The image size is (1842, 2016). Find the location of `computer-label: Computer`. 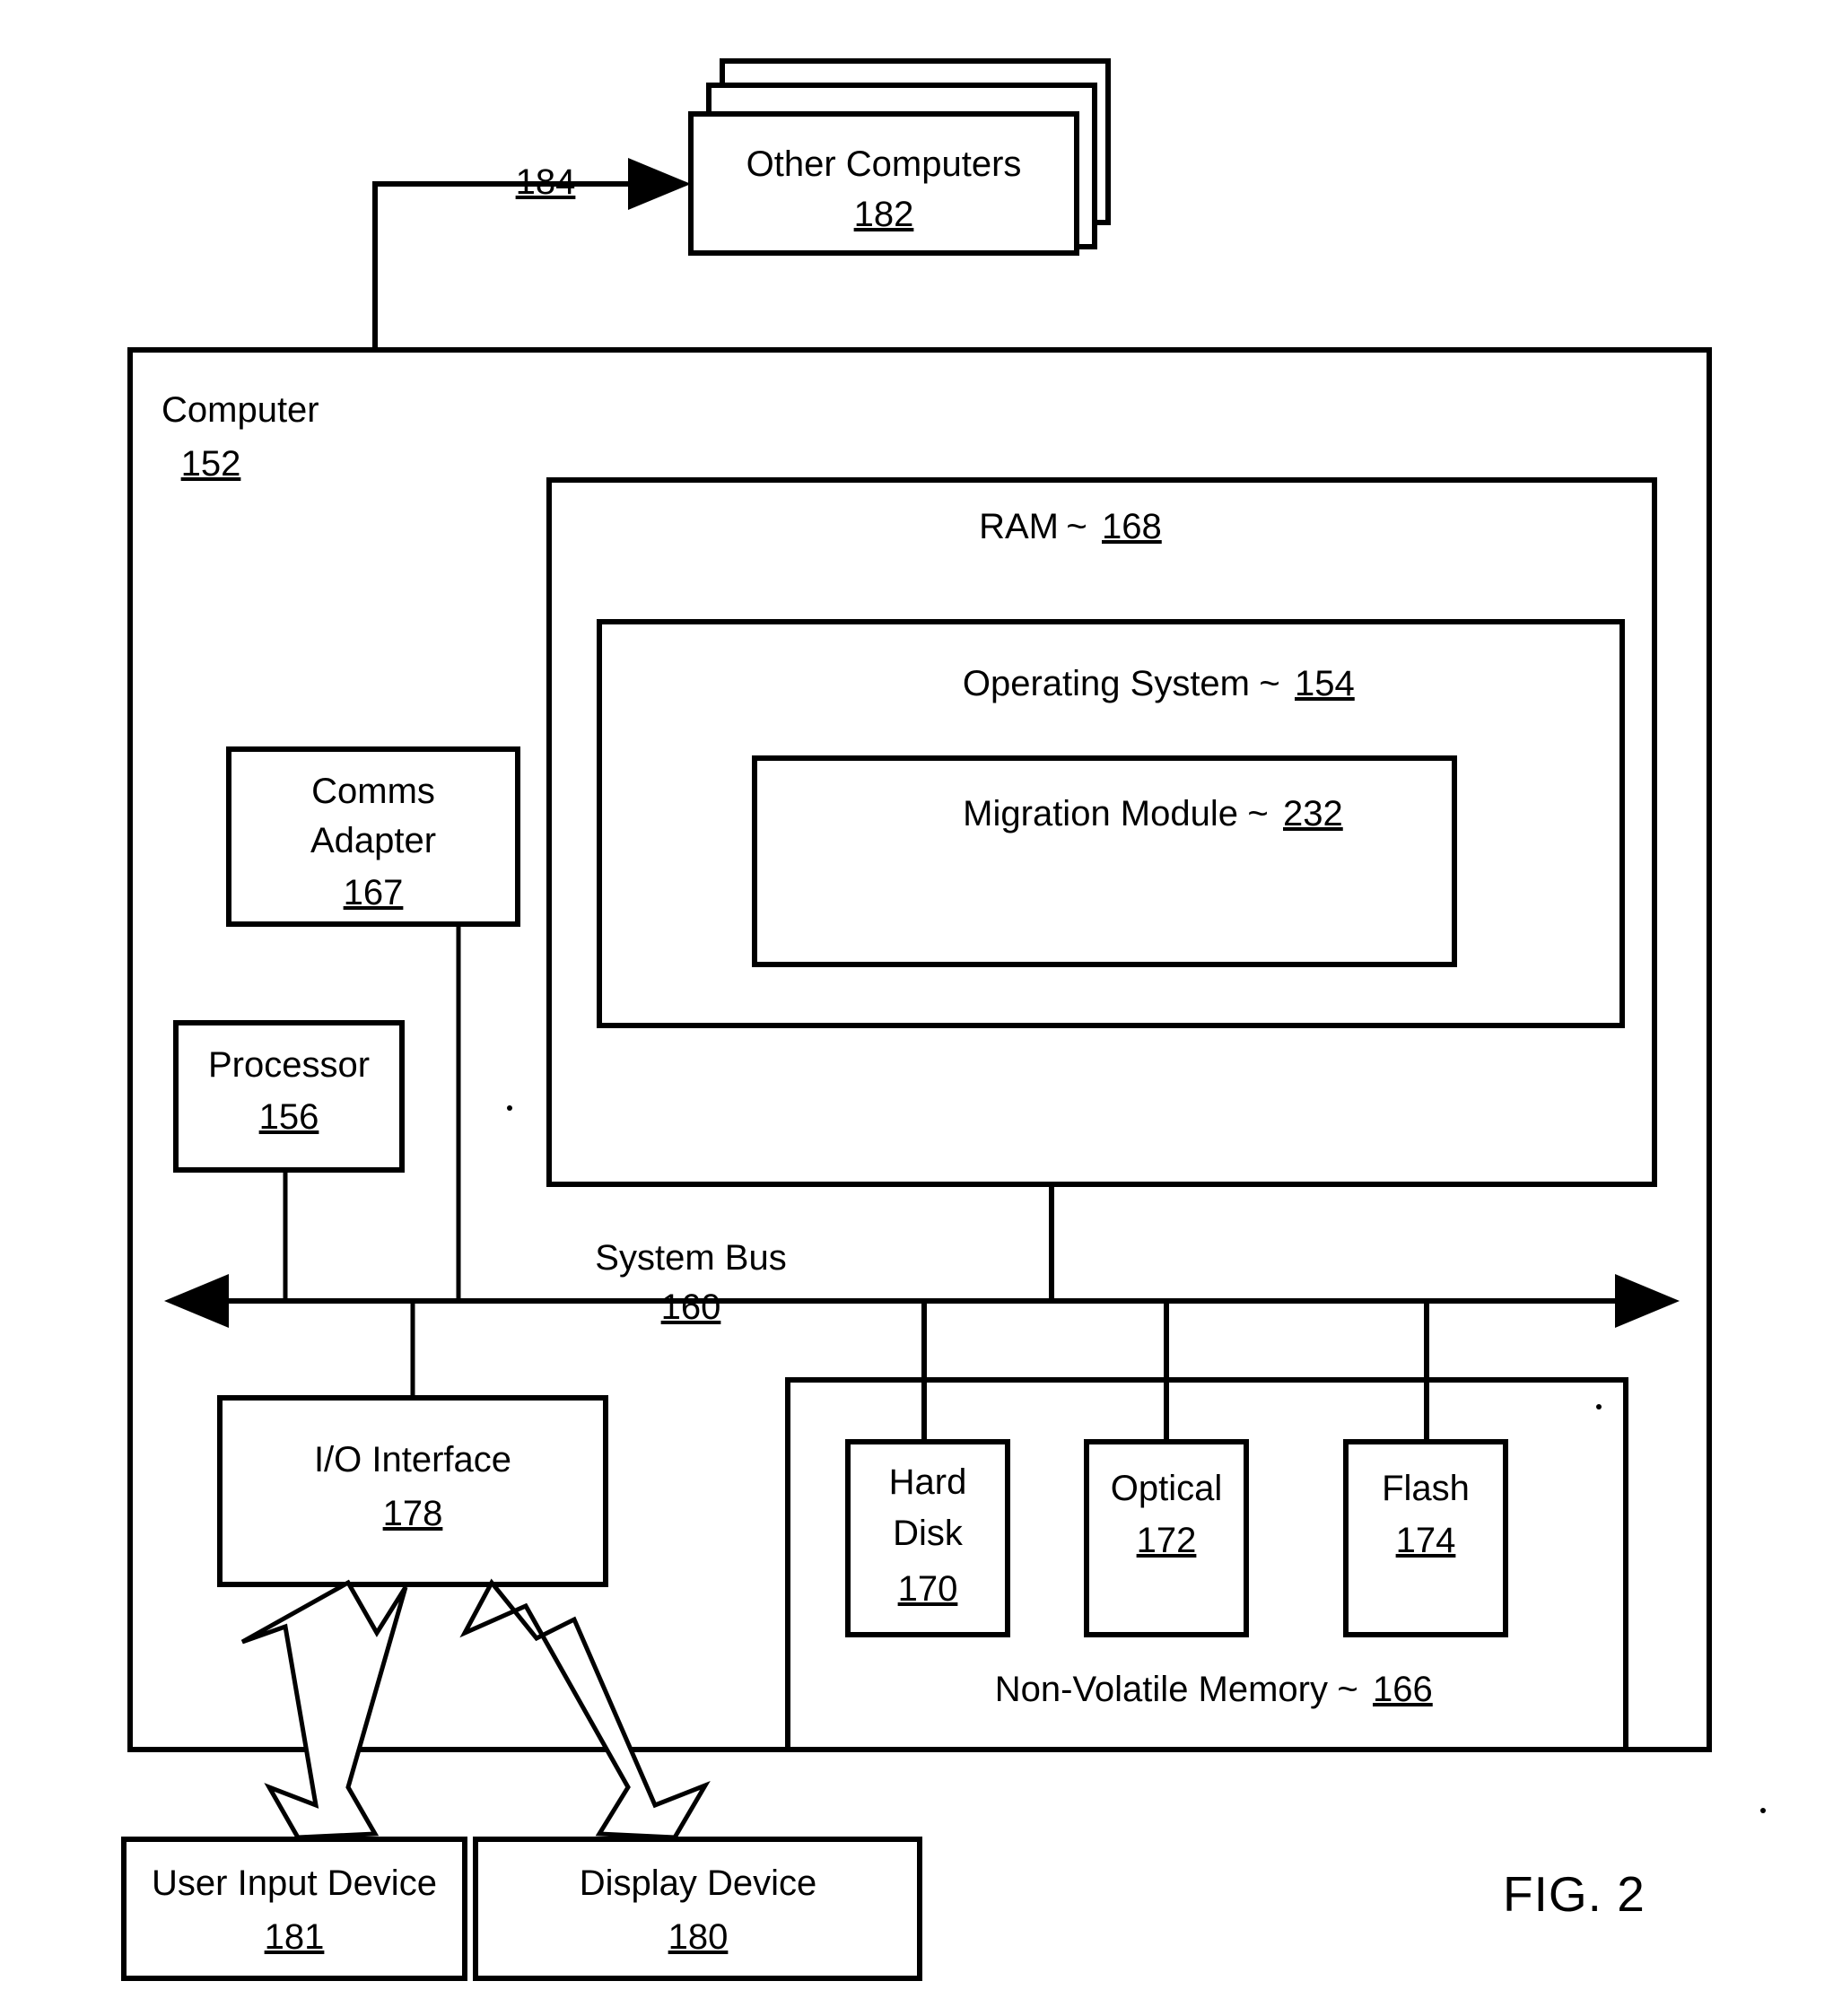

computer-label: Computer is located at coordinates (241, 410).